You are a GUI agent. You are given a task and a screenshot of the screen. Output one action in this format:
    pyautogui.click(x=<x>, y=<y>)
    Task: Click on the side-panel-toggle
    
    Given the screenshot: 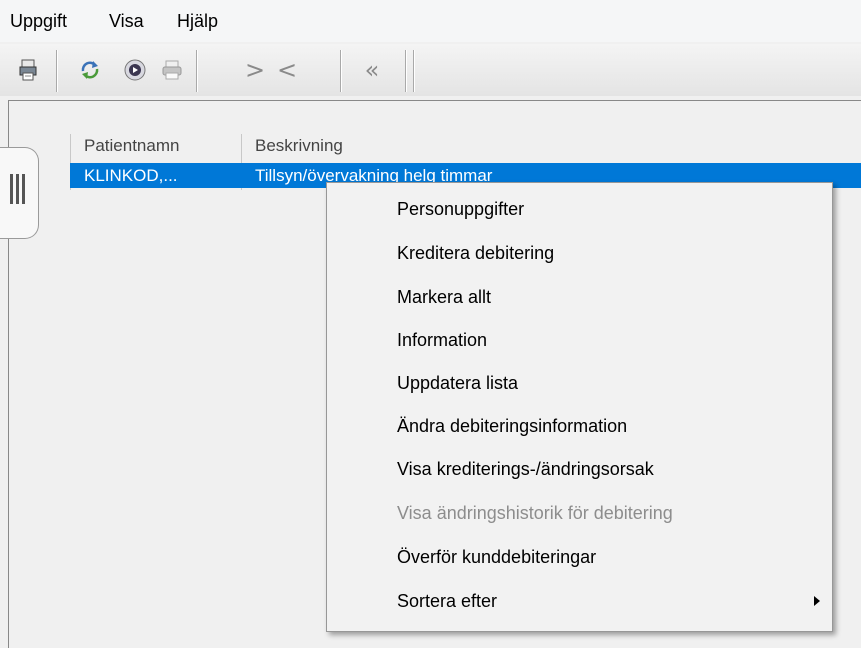 What is the action you would take?
    pyautogui.click(x=19, y=193)
    